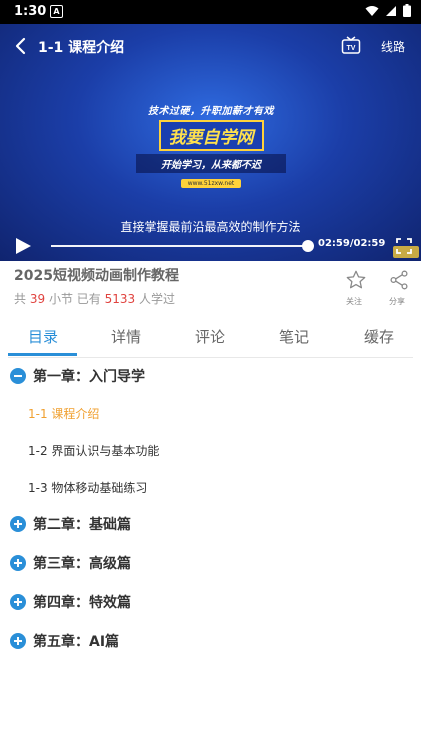 The image size is (421, 748). Describe the element at coordinates (81, 48) in the screenshot. I see `video-title: 1-1 课程介绍` at that location.